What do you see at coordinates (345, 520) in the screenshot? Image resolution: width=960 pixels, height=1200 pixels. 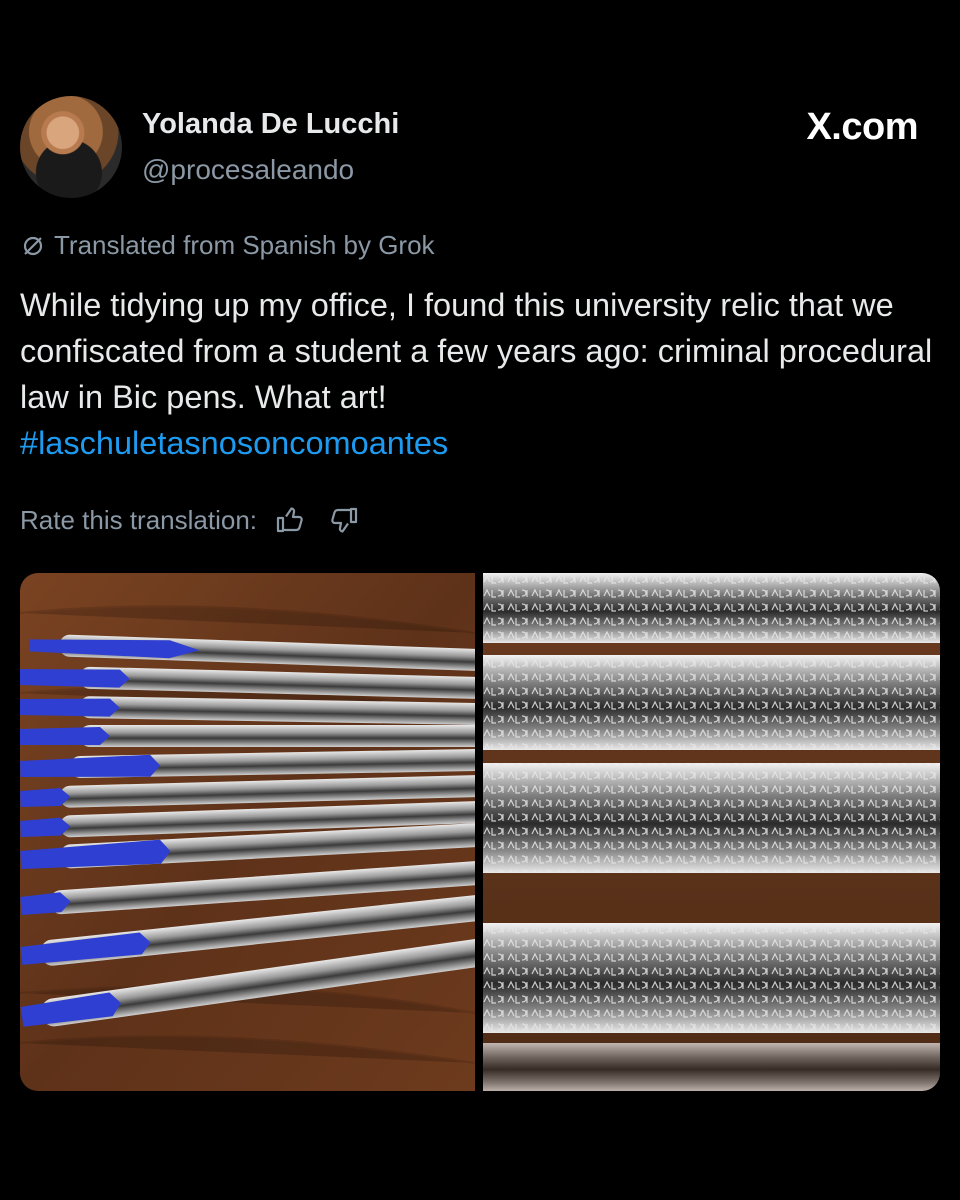 I see `thumbs-down-icon` at bounding box center [345, 520].